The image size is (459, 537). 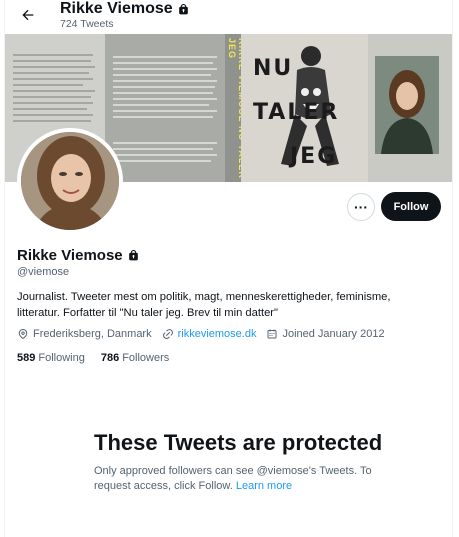 I want to click on location-pin-icon, so click(x=23, y=334).